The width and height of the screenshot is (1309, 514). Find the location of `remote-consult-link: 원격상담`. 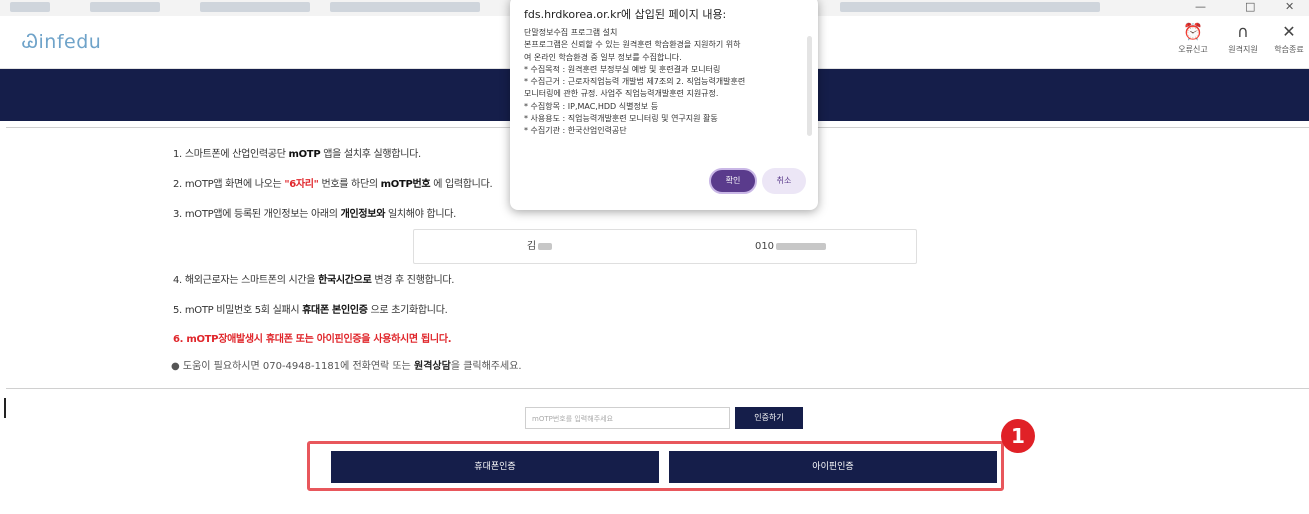

remote-consult-link: 원격상담 is located at coordinates (432, 366).